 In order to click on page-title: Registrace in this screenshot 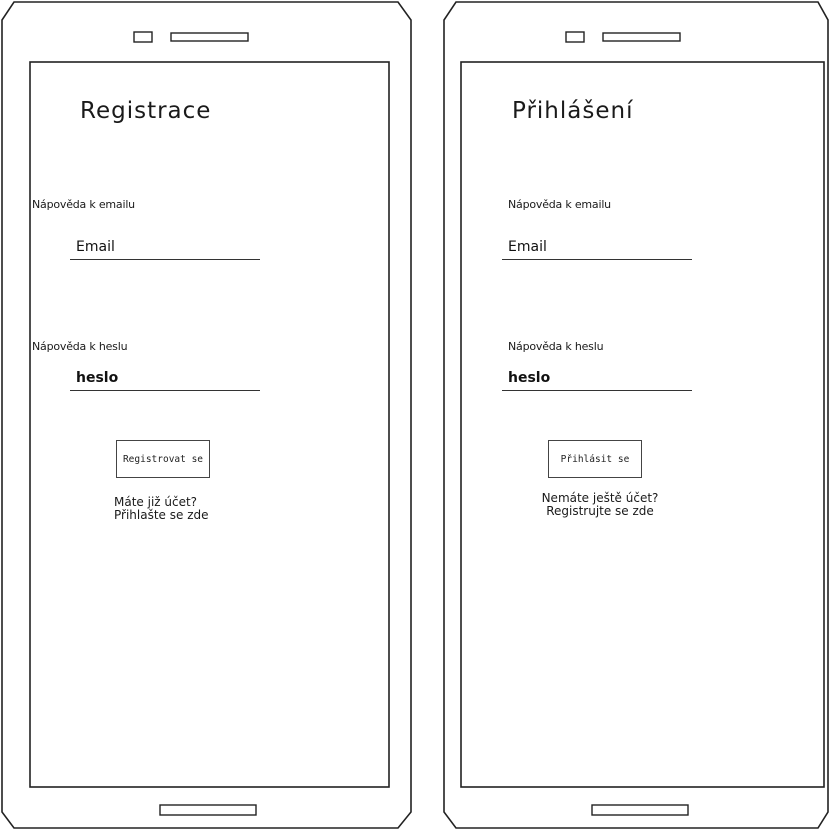, I will do `click(146, 111)`.